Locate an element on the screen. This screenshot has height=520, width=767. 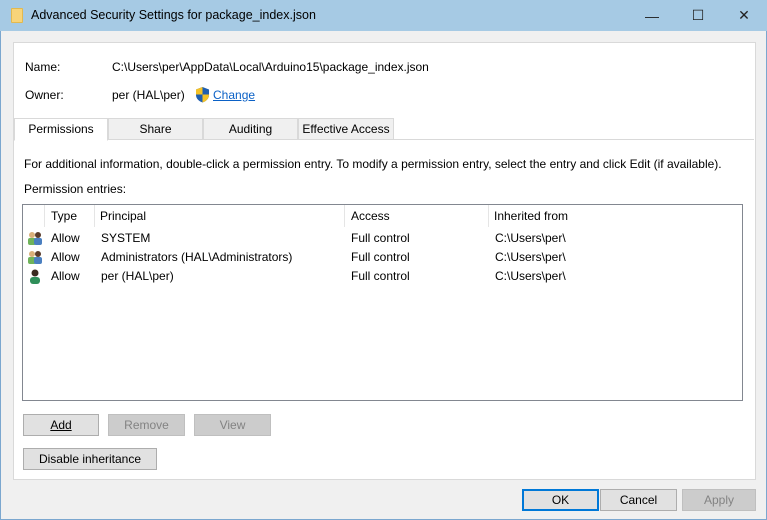
column-header-inherited-from: Inherited from is located at coordinates (615, 216).